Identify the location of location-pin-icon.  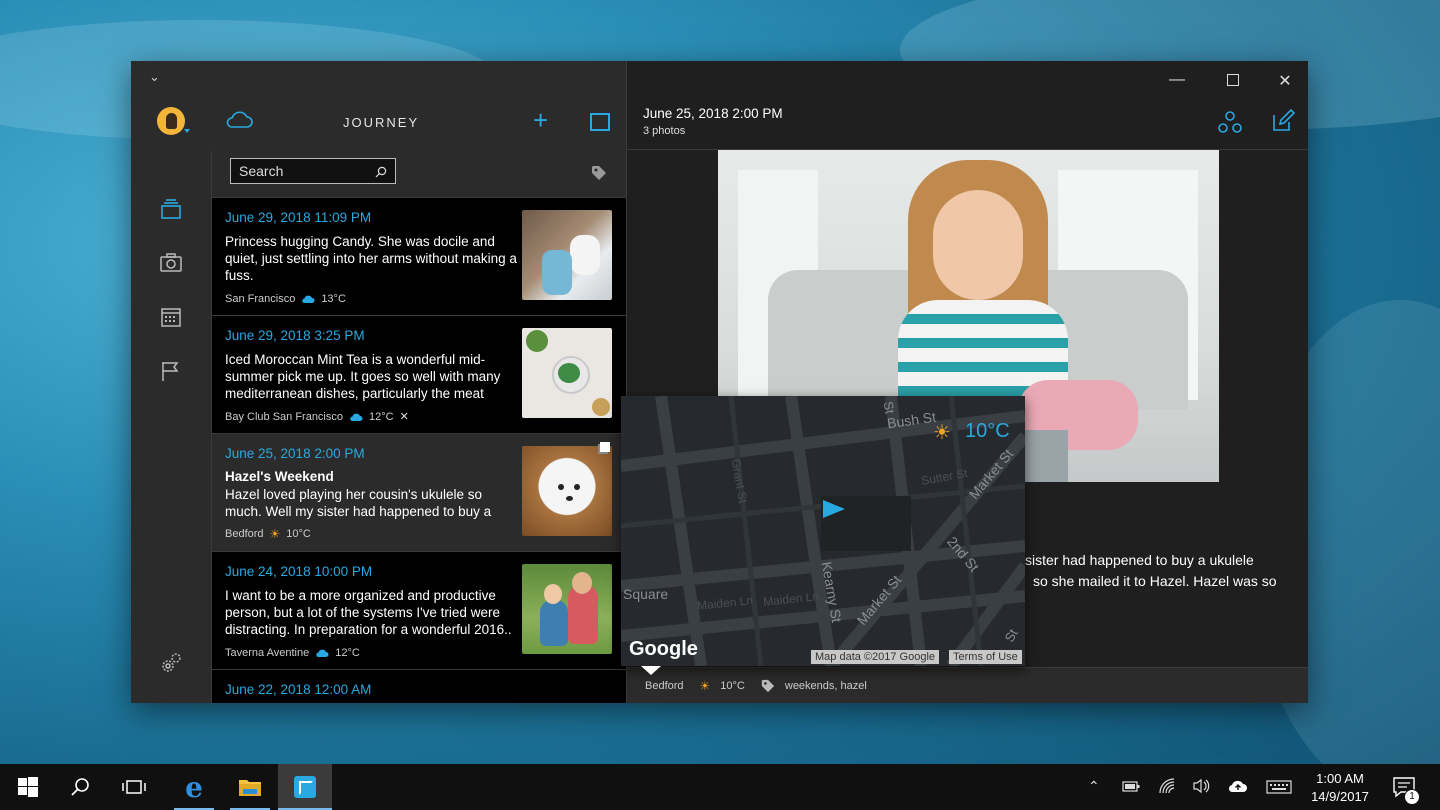
(834, 509).